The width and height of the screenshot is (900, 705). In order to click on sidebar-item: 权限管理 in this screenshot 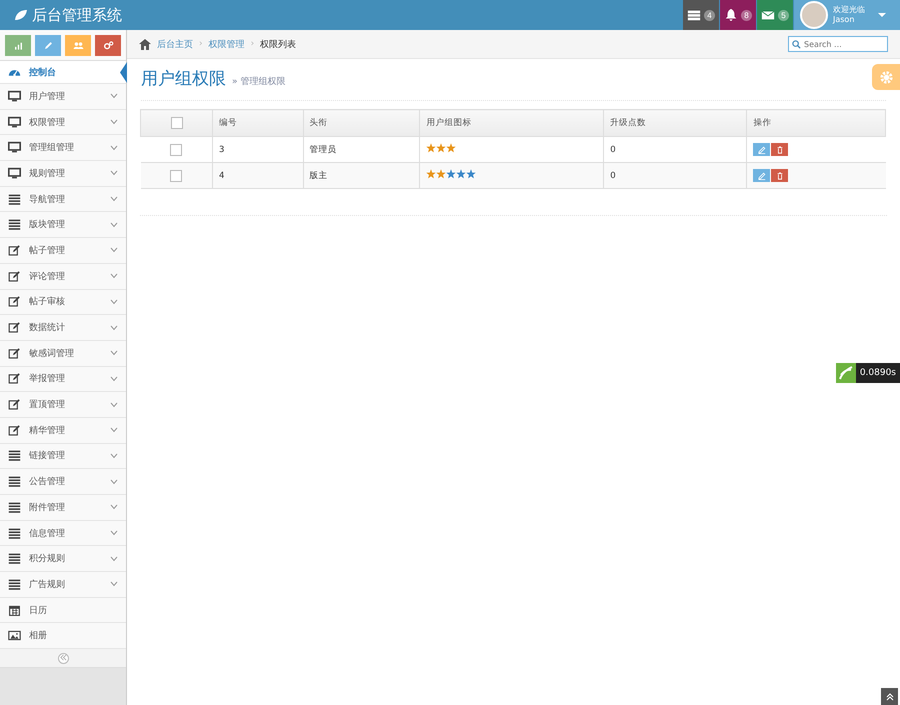, I will do `click(63, 123)`.